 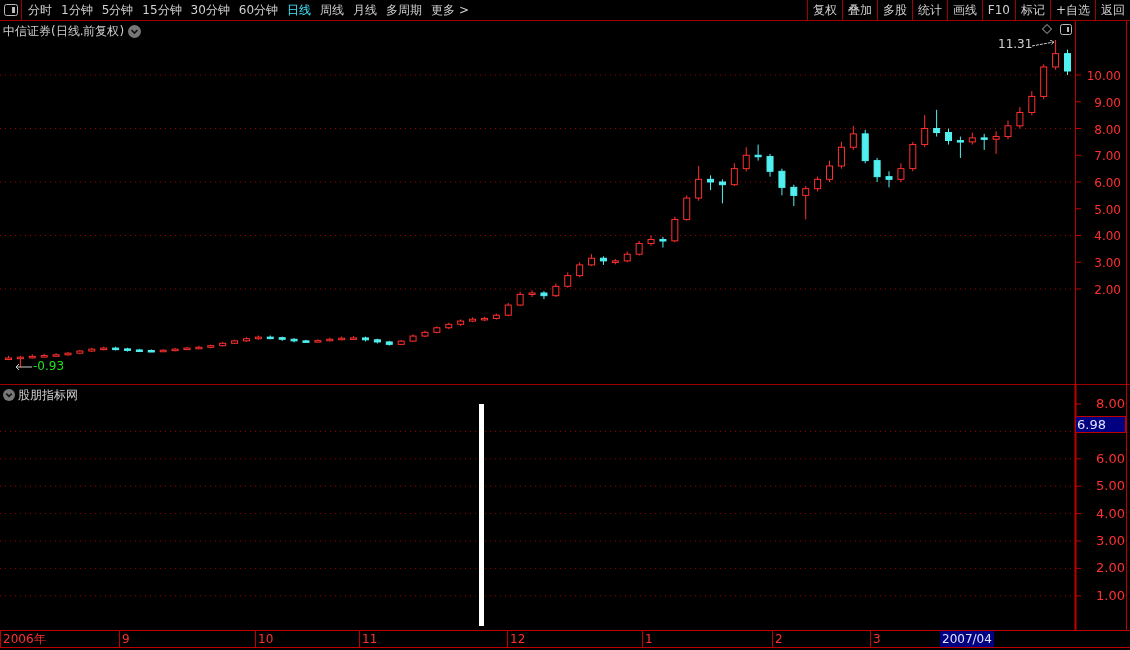 I want to click on toolbar-button: +自选, so click(x=1072, y=10).